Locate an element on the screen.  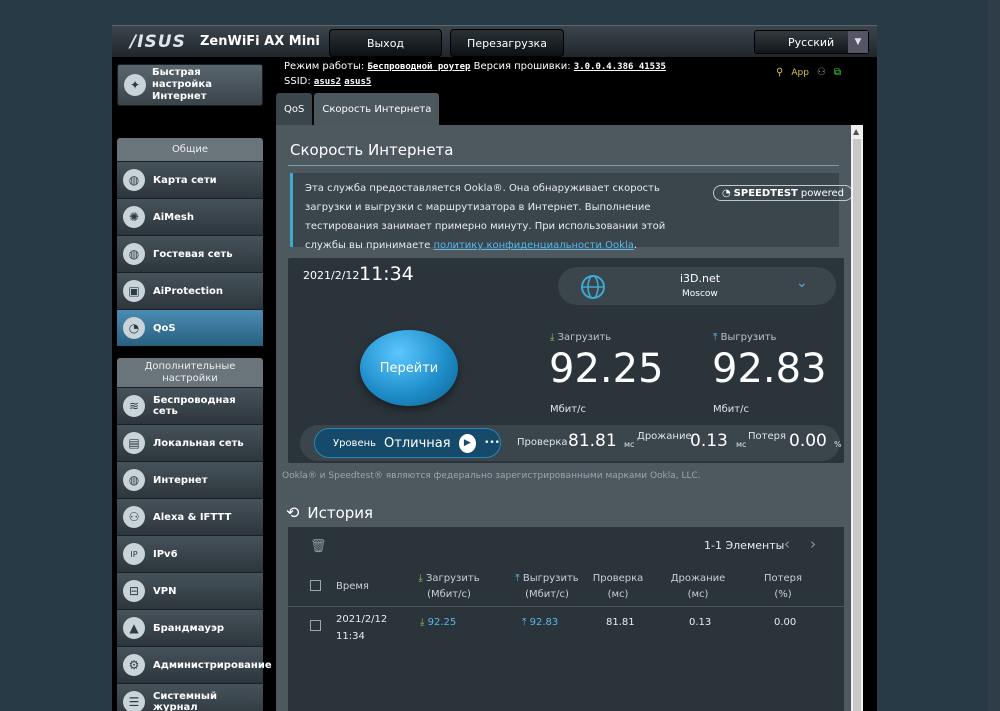
sidebar-item-label: Локальная сеть is located at coordinates (198, 443).